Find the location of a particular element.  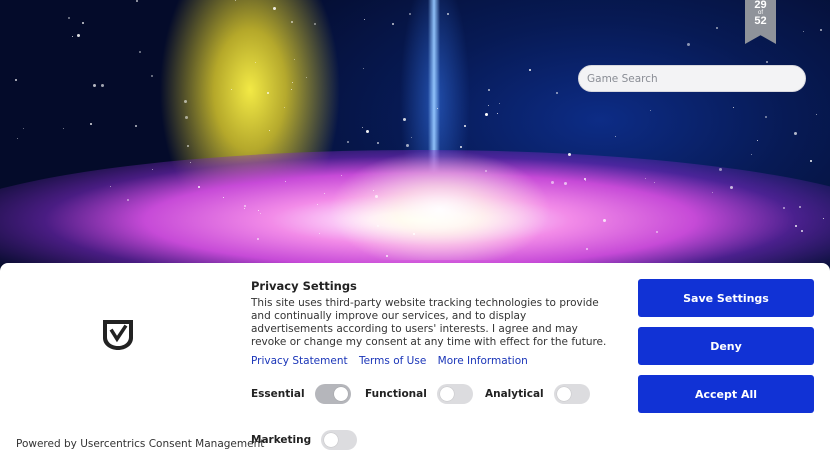

more-information-link: More Information is located at coordinates (483, 361).